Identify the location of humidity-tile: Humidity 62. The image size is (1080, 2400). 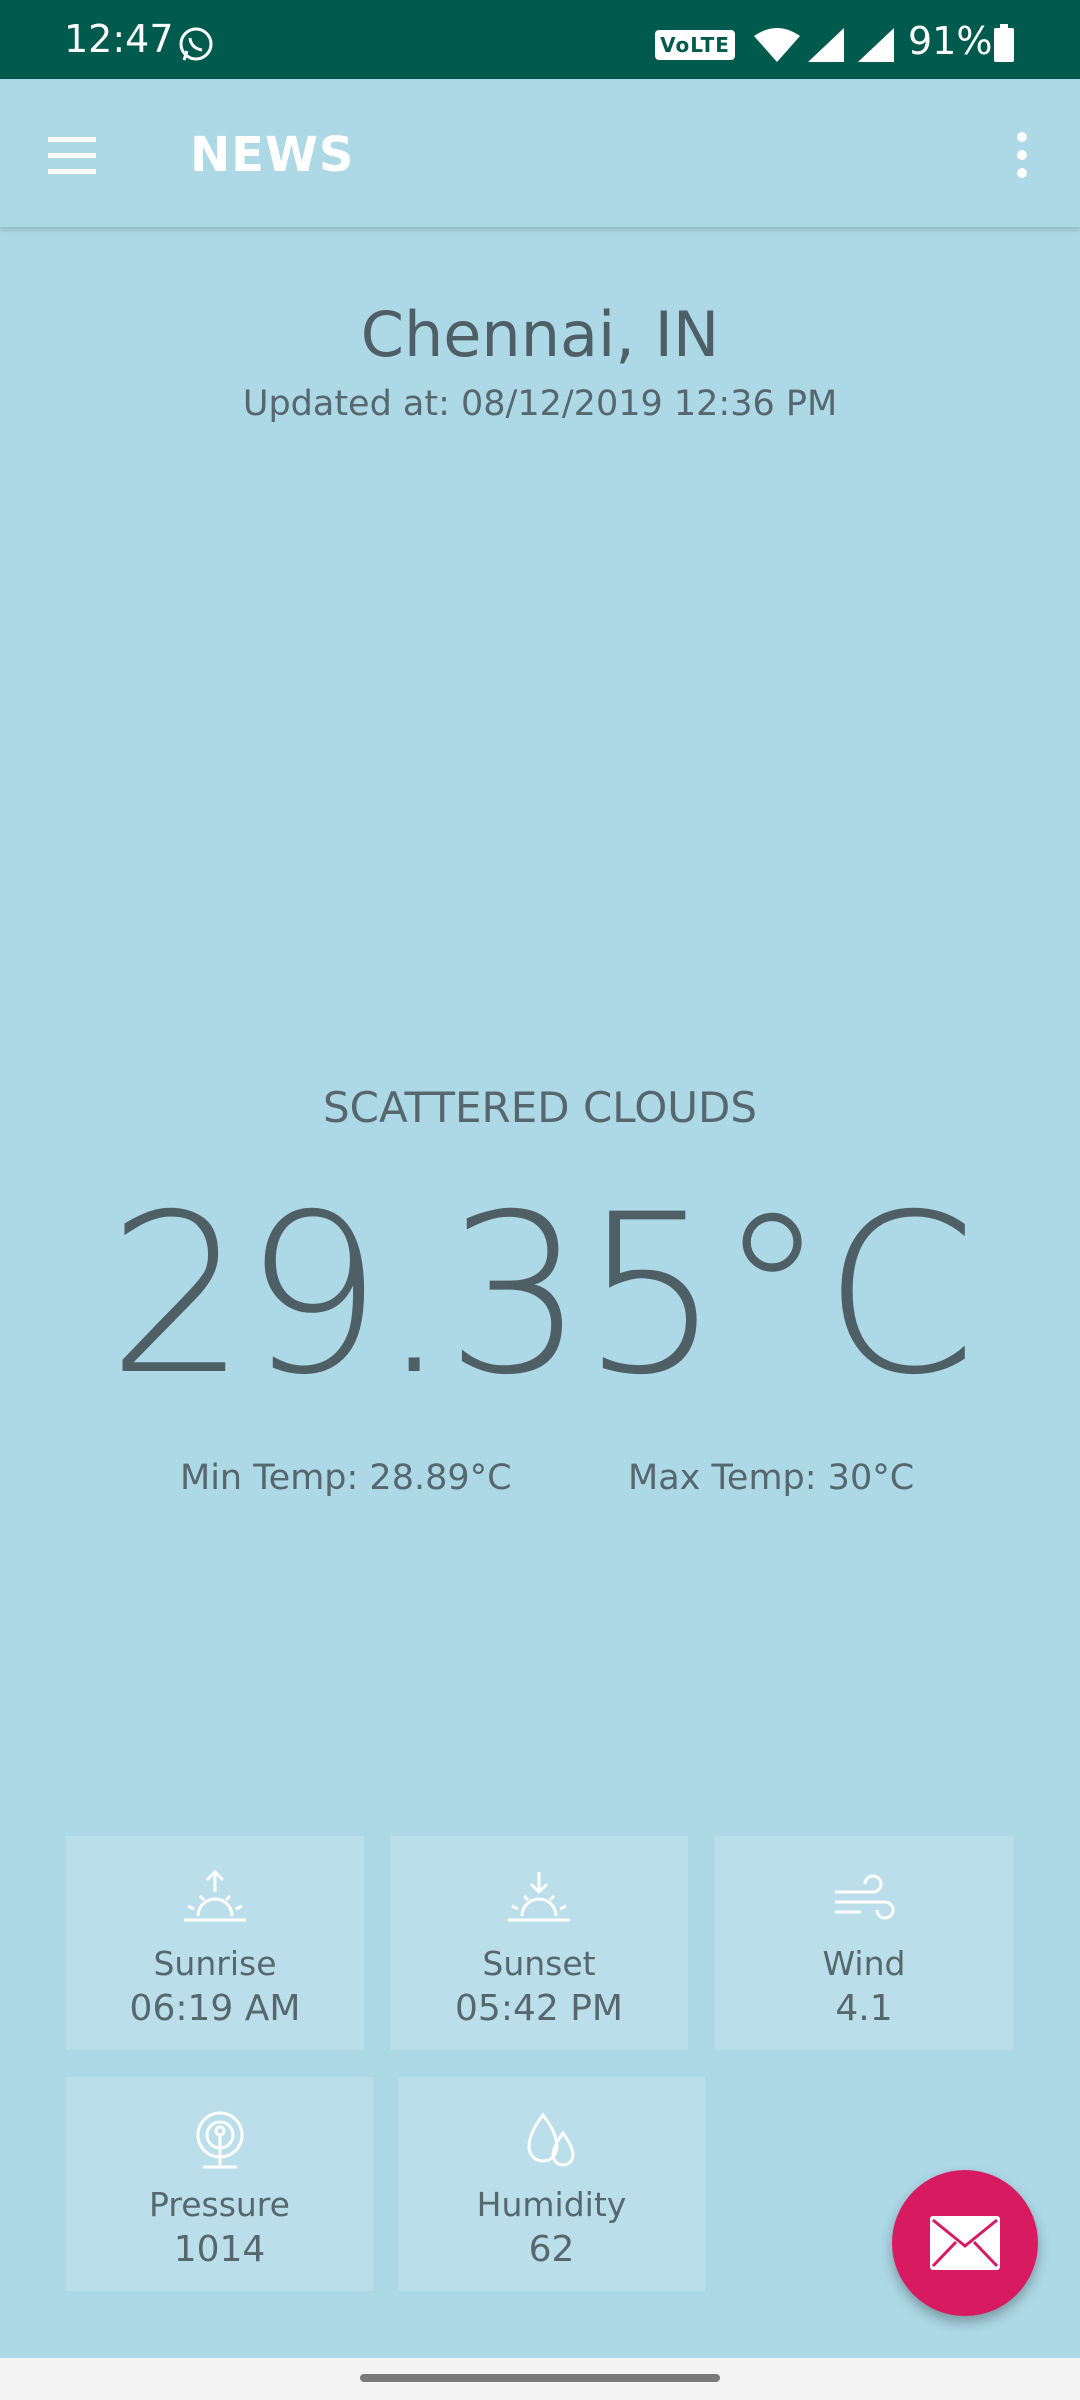
(551, 2184).